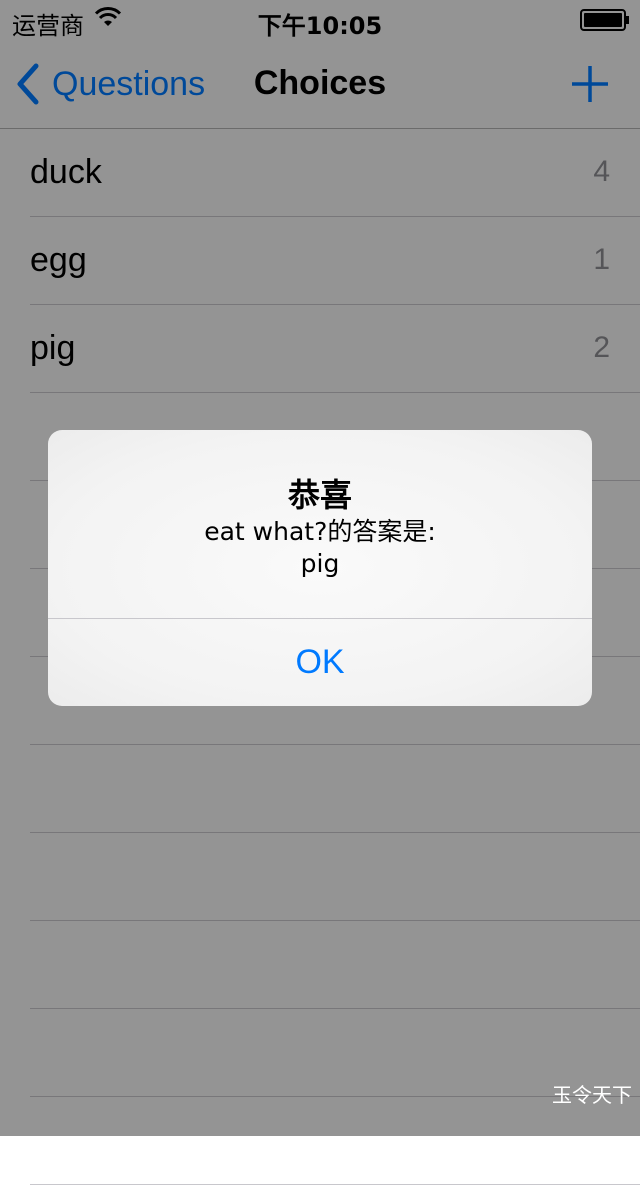 Image resolution: width=640 pixels, height=1185 pixels. What do you see at coordinates (592, 1095) in the screenshot?
I see `watermark: 玉令天下` at bounding box center [592, 1095].